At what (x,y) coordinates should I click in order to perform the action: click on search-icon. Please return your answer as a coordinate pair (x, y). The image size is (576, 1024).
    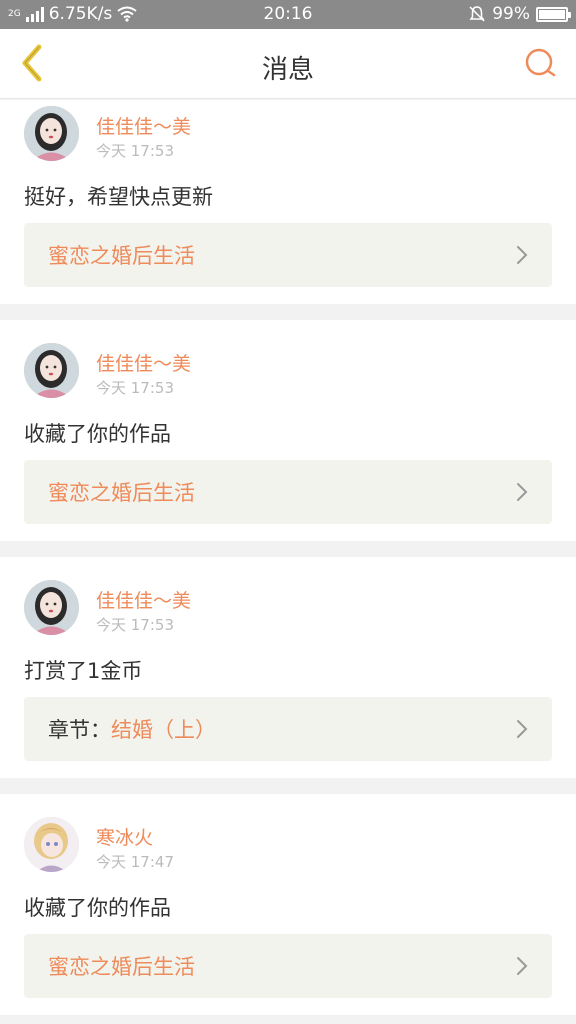
    Looking at the image, I should click on (540, 62).